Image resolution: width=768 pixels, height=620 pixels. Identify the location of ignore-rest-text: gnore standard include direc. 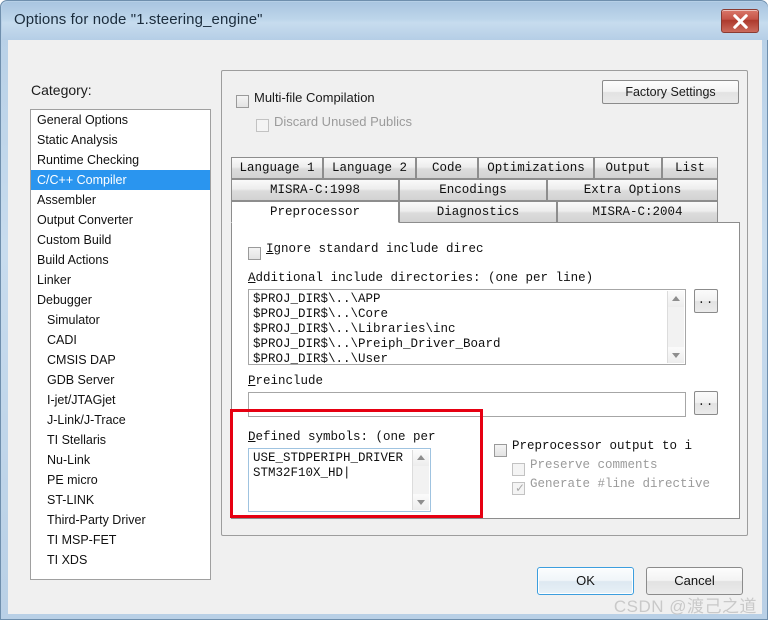
(378, 249).